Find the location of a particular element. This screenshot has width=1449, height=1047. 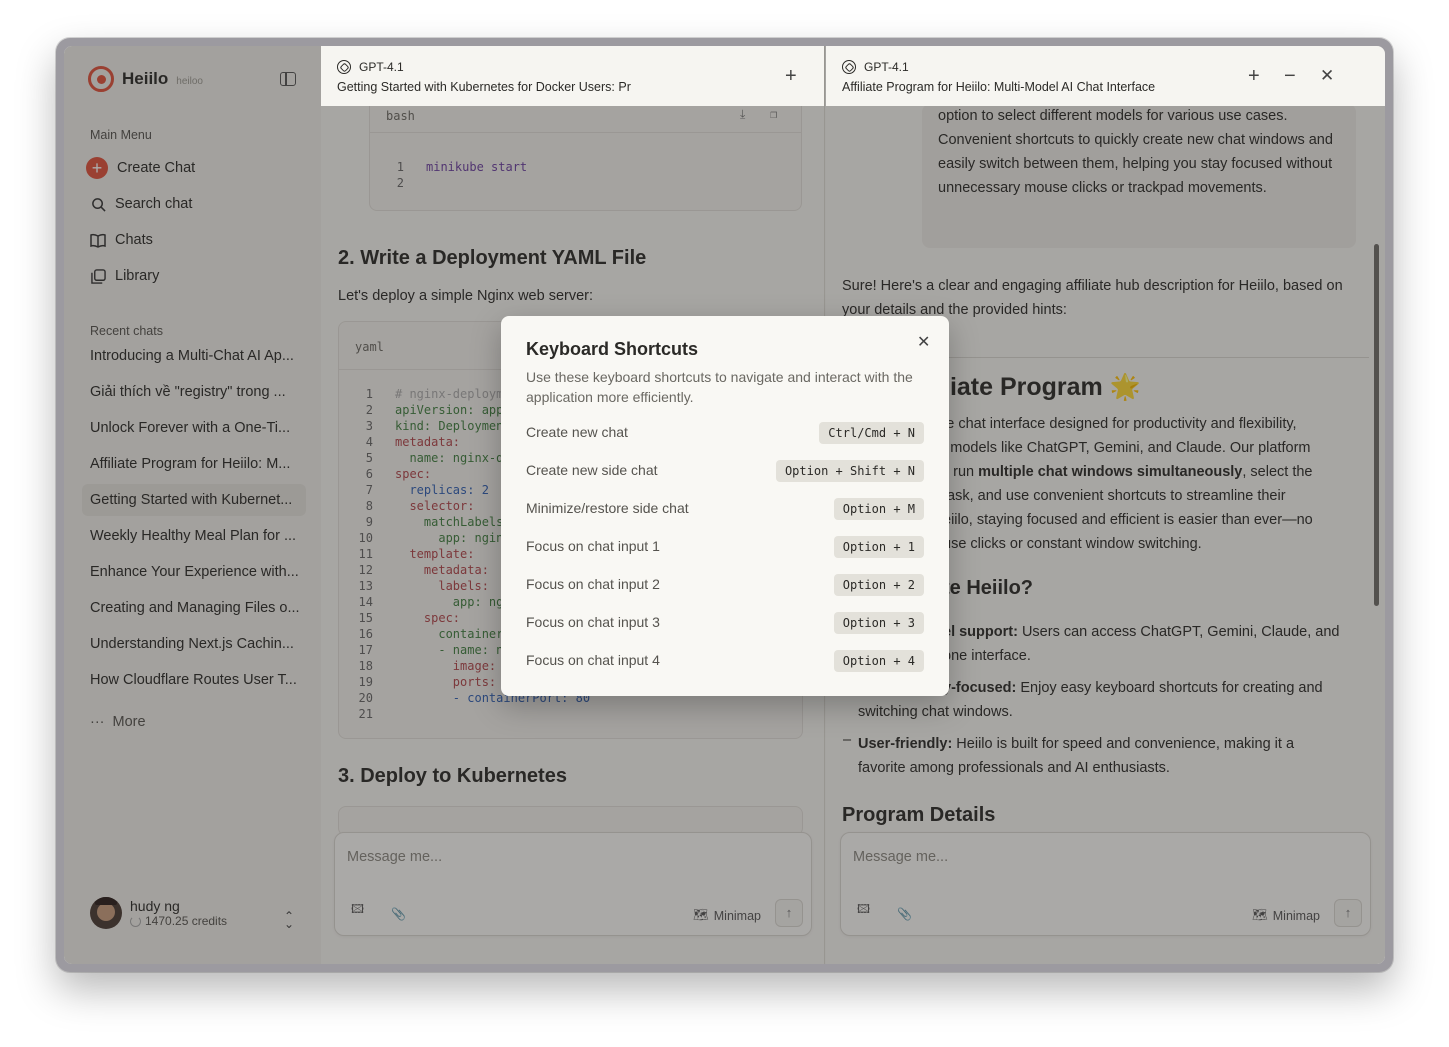

shortcut-row: Focus on chat input 2 Option + 2 is located at coordinates (725, 585).